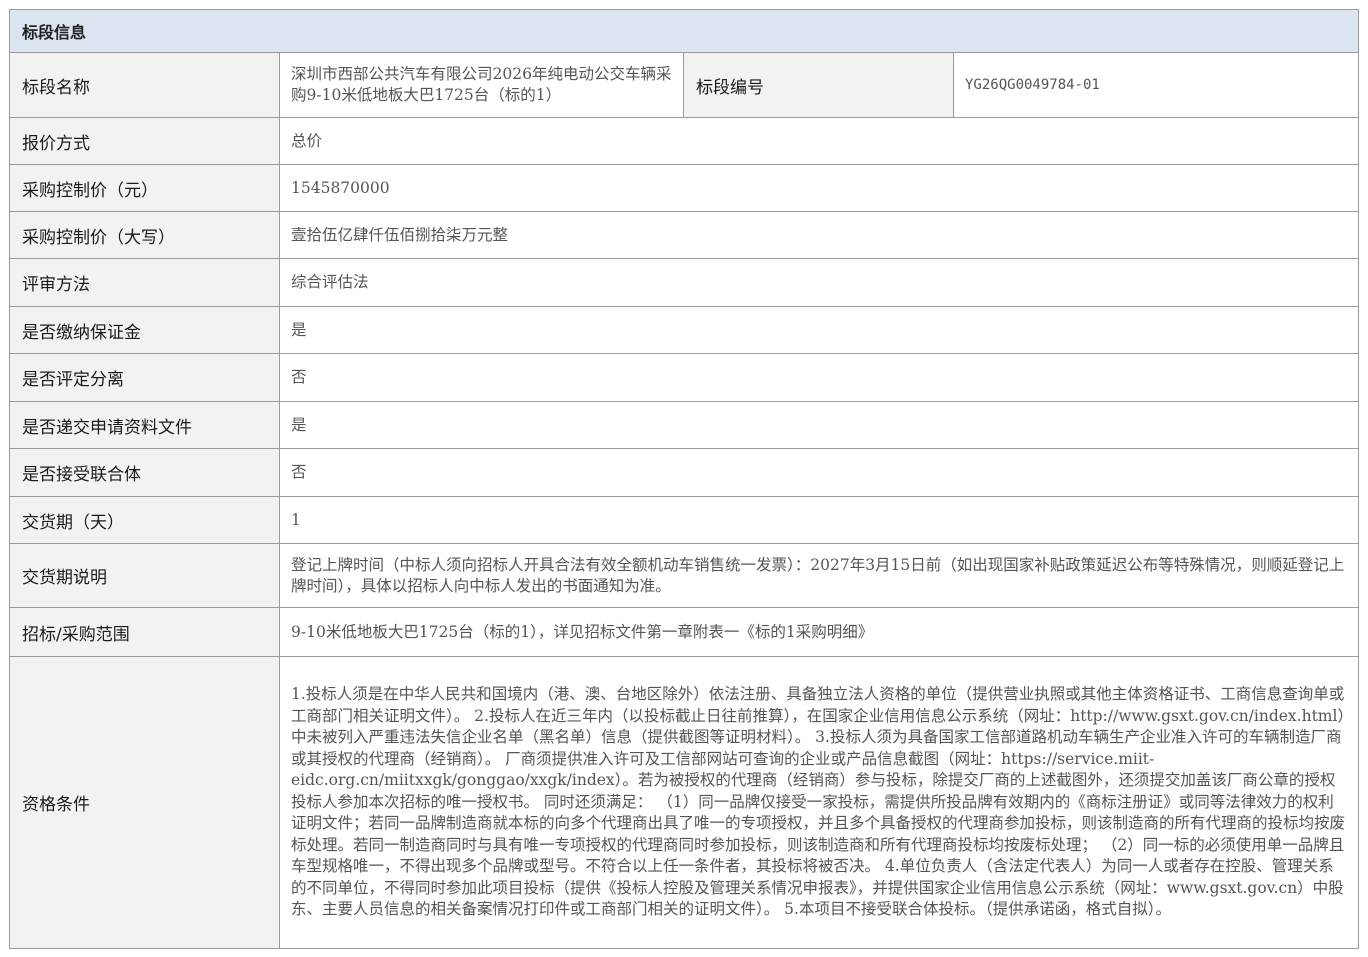 This screenshot has width=1368, height=957. Describe the element at coordinates (144, 330) in the screenshot. I see `field-label: 是否缴纳保证金` at that location.